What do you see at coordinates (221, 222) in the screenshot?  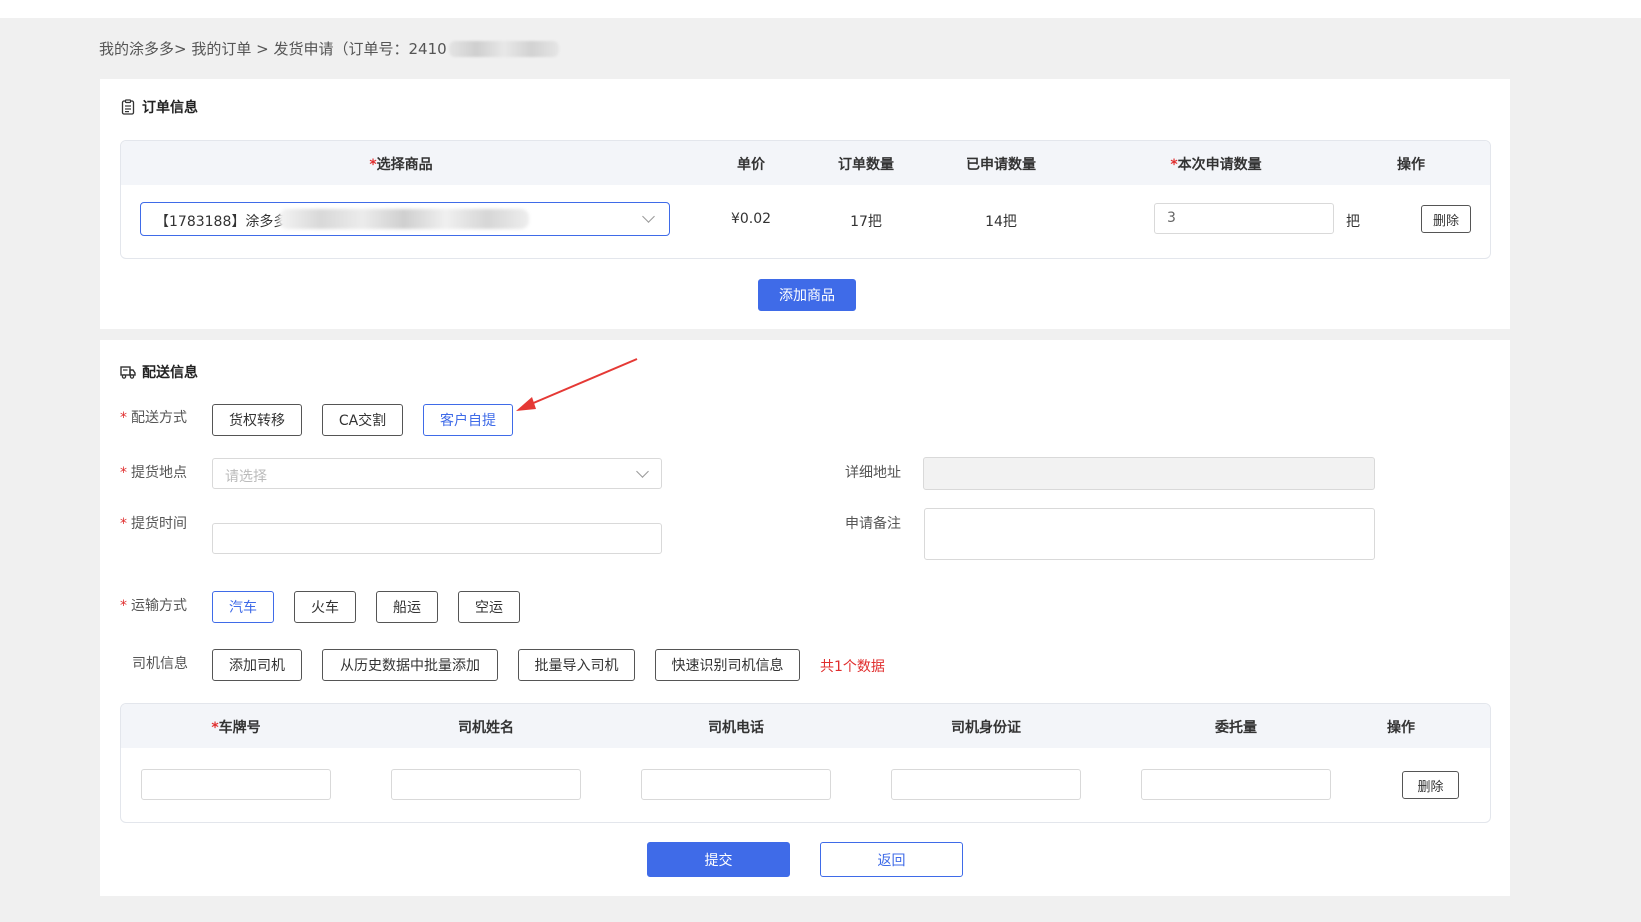 I see `product-select-value: 【1783188】涂多多` at bounding box center [221, 222].